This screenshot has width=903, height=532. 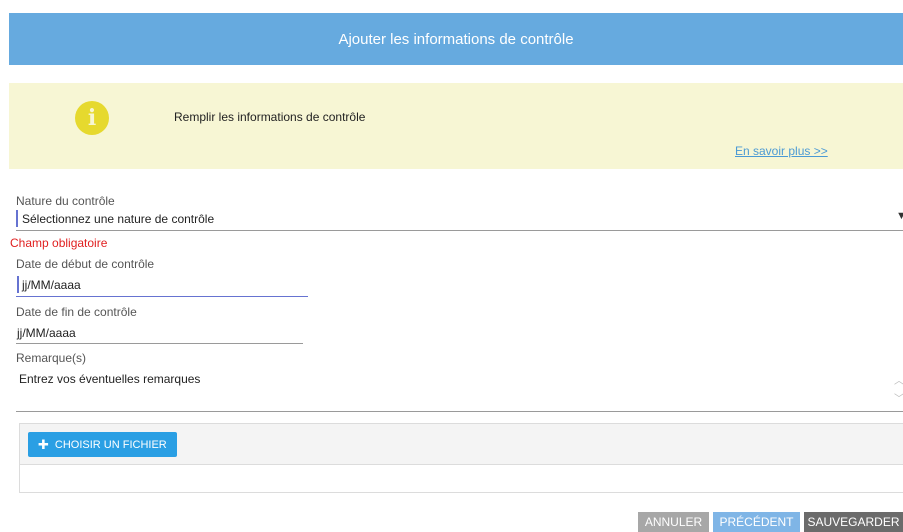 I want to click on choose-file-button: ✚ CHOISIR UN FICHIER, so click(x=102, y=444).